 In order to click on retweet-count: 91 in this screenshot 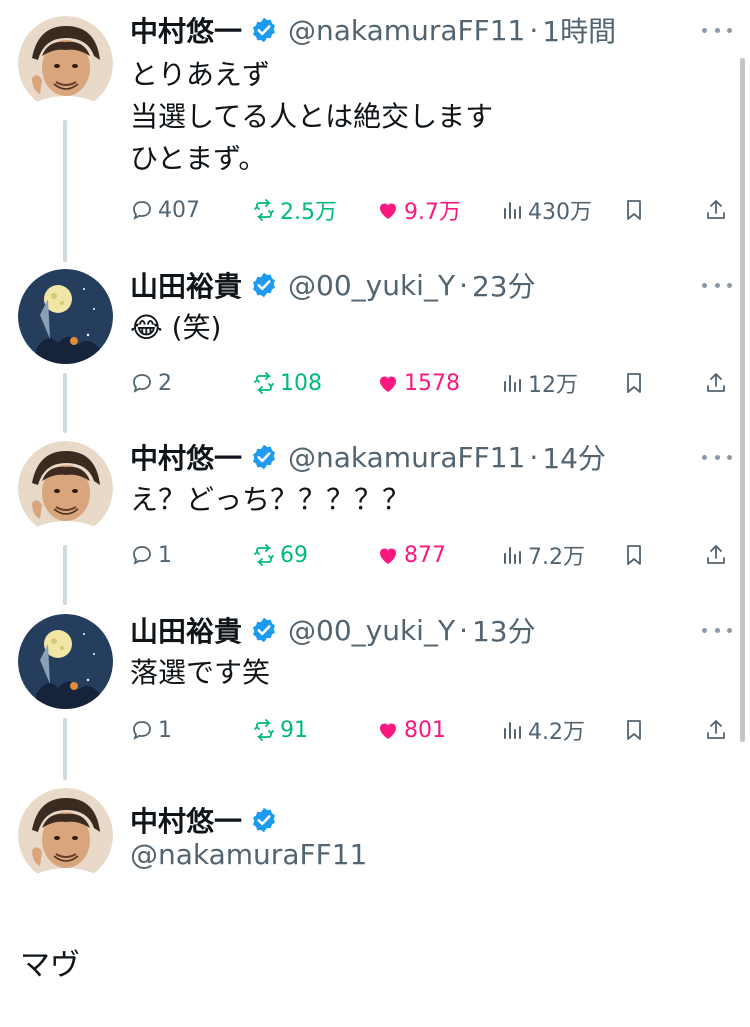, I will do `click(294, 730)`.